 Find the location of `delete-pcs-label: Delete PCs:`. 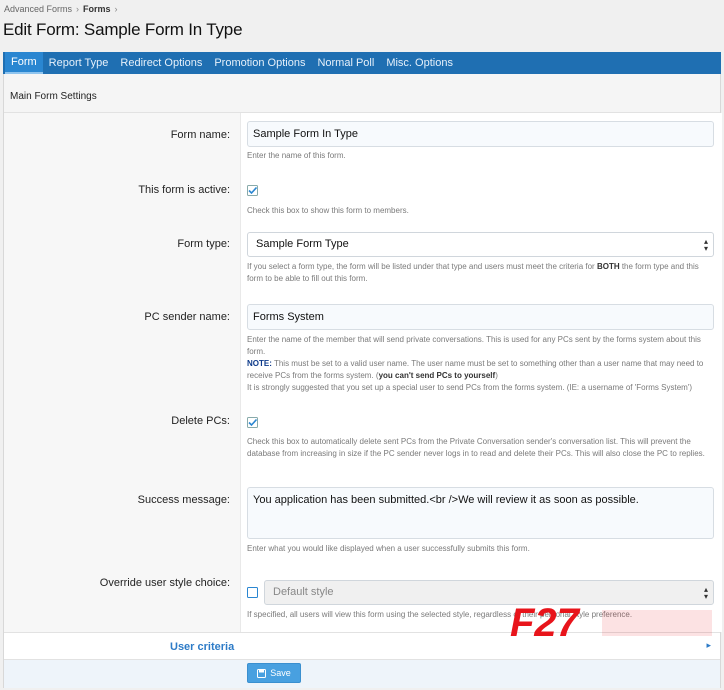

delete-pcs-label: Delete PCs: is located at coordinates (200, 421).